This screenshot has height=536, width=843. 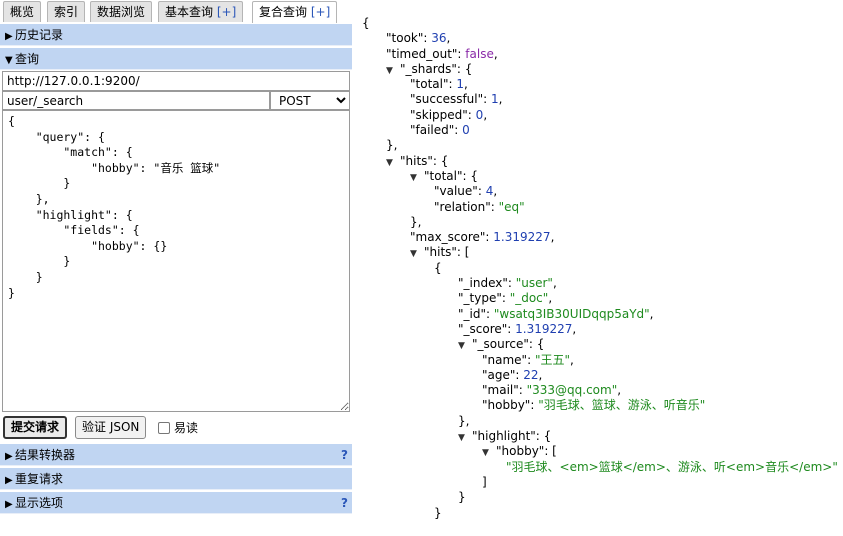 What do you see at coordinates (602, 161) in the screenshot?
I see `json-line: ▼ "hits": {` at bounding box center [602, 161].